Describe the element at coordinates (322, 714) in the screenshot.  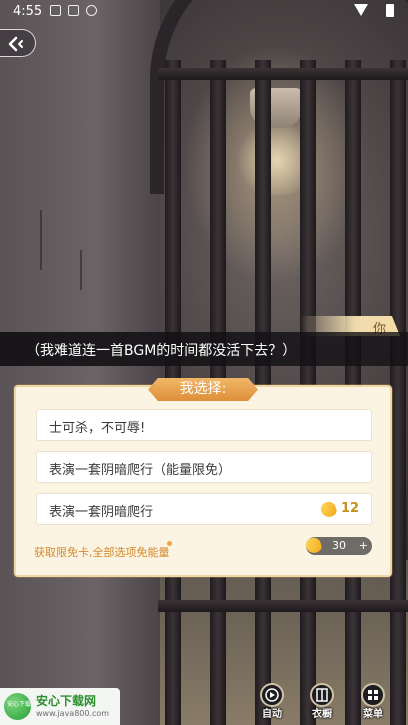
I see `wardrobe-label: 衣橱` at that location.